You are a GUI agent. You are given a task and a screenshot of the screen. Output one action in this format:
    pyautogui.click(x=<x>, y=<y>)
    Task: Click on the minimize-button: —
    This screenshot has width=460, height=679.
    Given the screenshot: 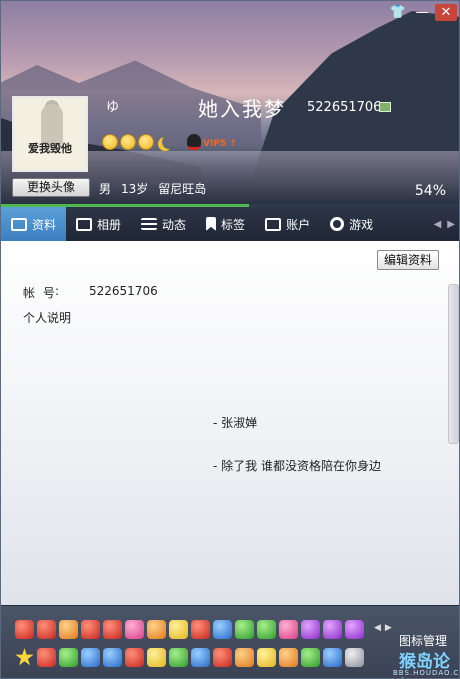 What is the action you would take?
    pyautogui.click(x=422, y=12)
    